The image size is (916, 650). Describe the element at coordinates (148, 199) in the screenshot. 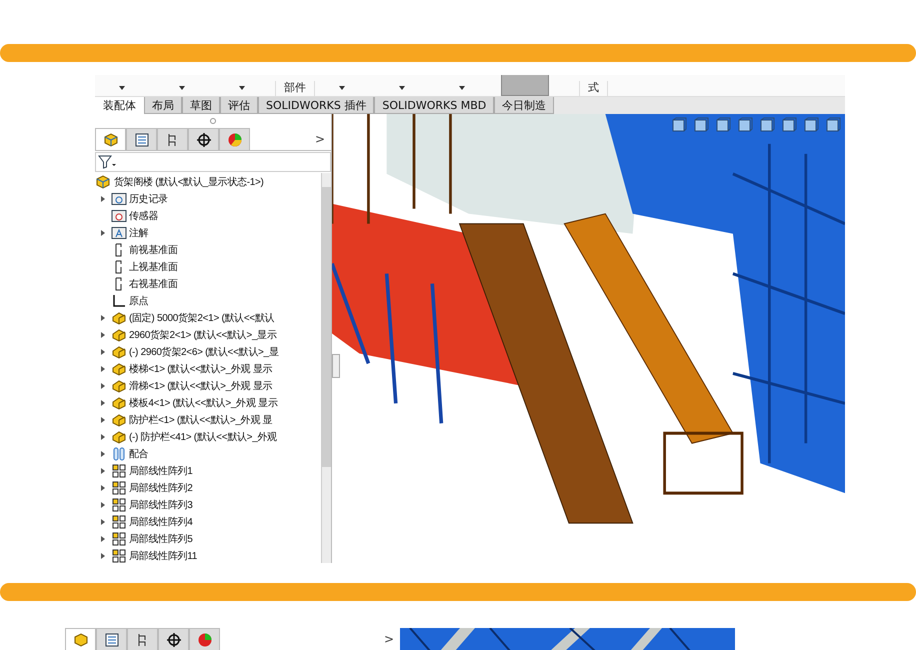

I see `tree-item: 历史记录` at that location.